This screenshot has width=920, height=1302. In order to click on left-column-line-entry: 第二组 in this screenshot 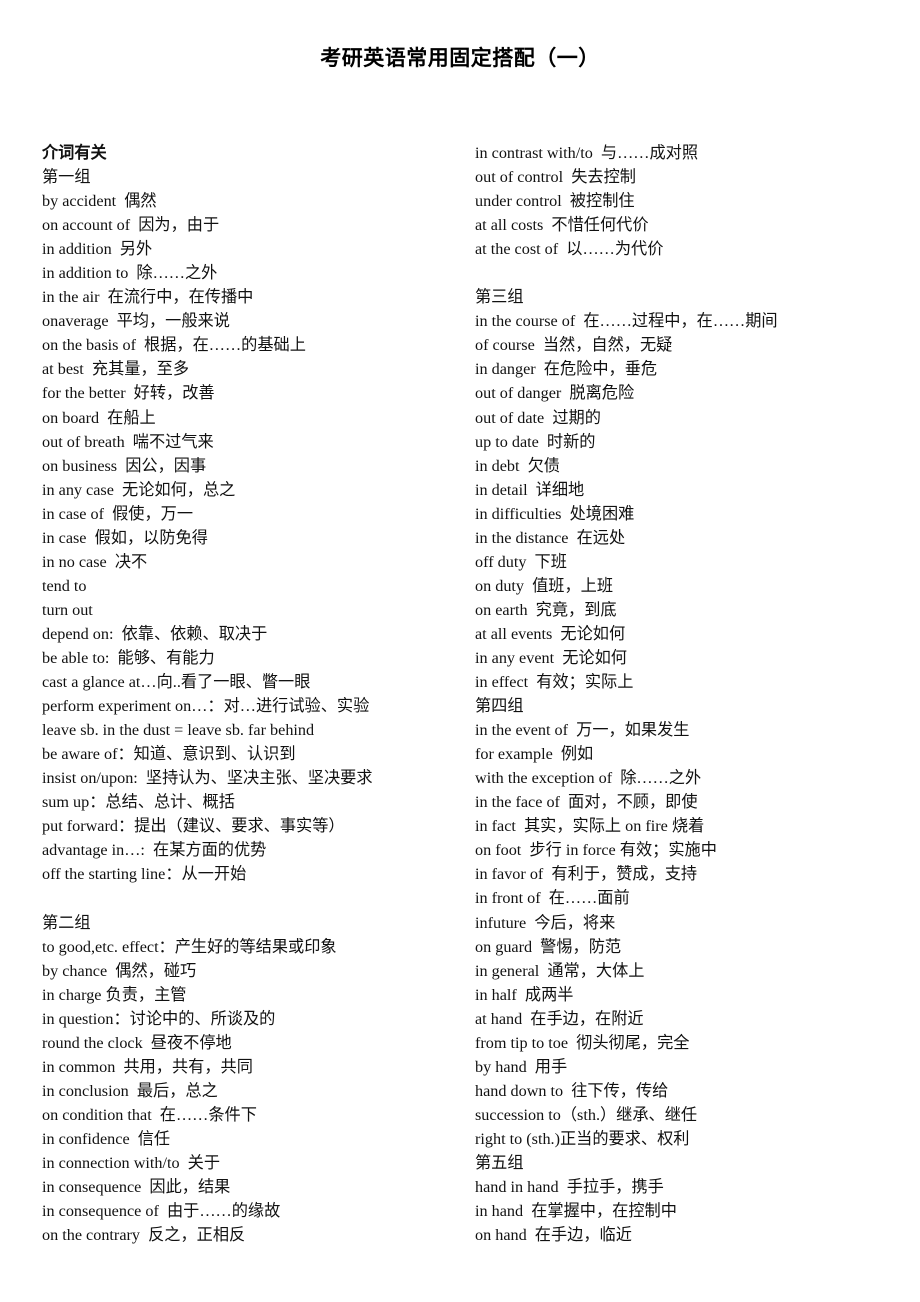, I will do `click(66, 922)`.